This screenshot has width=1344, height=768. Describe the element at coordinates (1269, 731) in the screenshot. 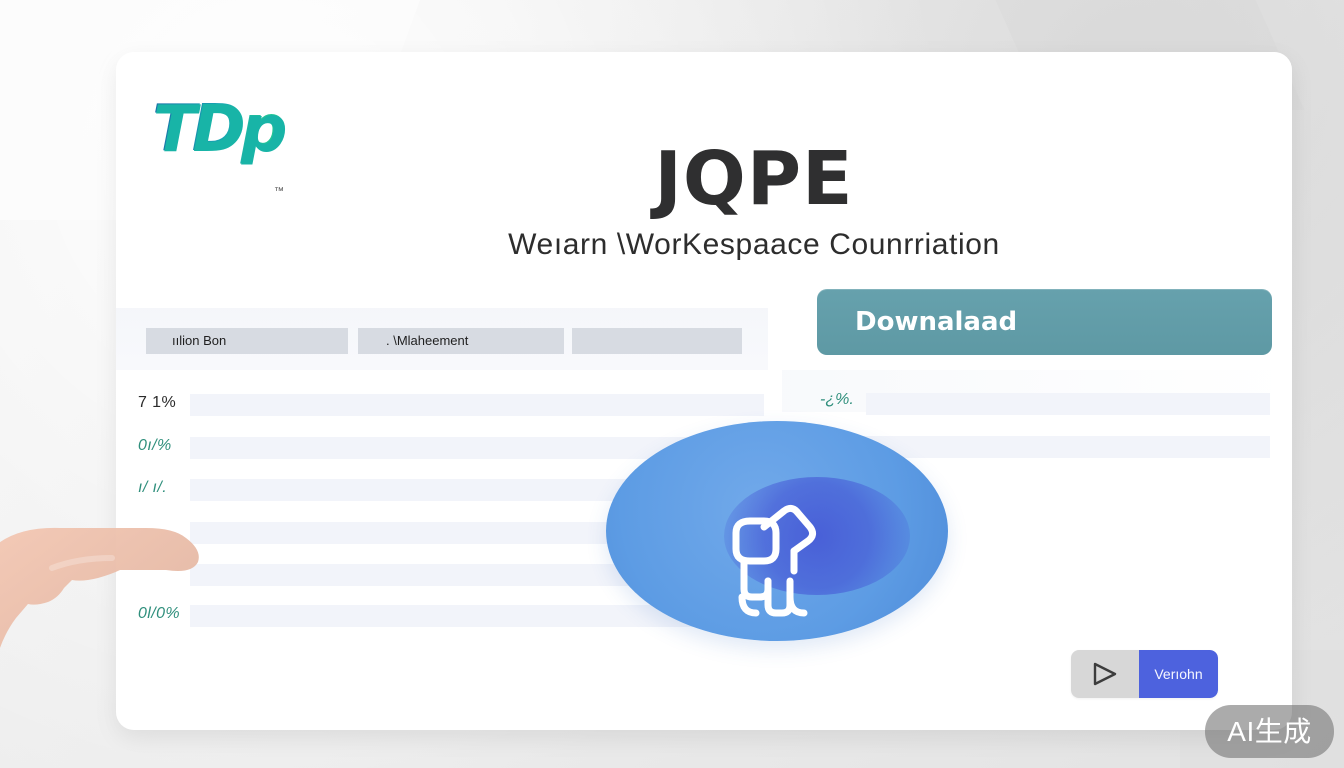

I see `ai-generated-badge: AI生成` at that location.